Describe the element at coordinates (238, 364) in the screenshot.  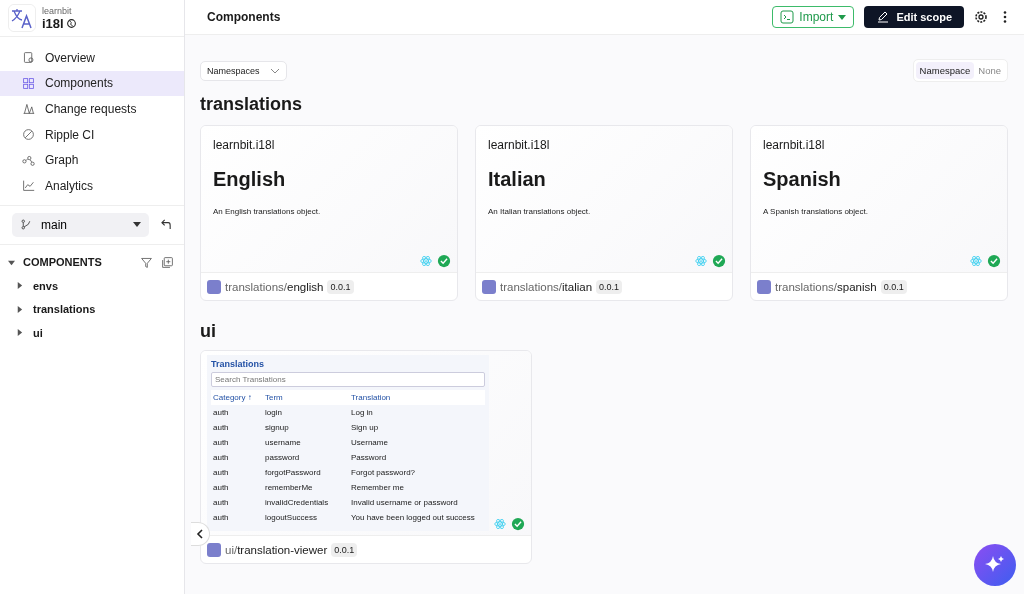
I see `preview-title: Translations` at that location.